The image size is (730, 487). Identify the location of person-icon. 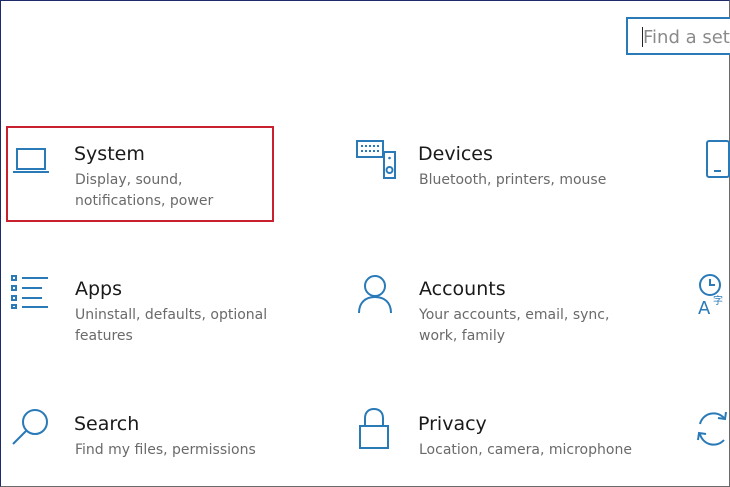
(375, 294).